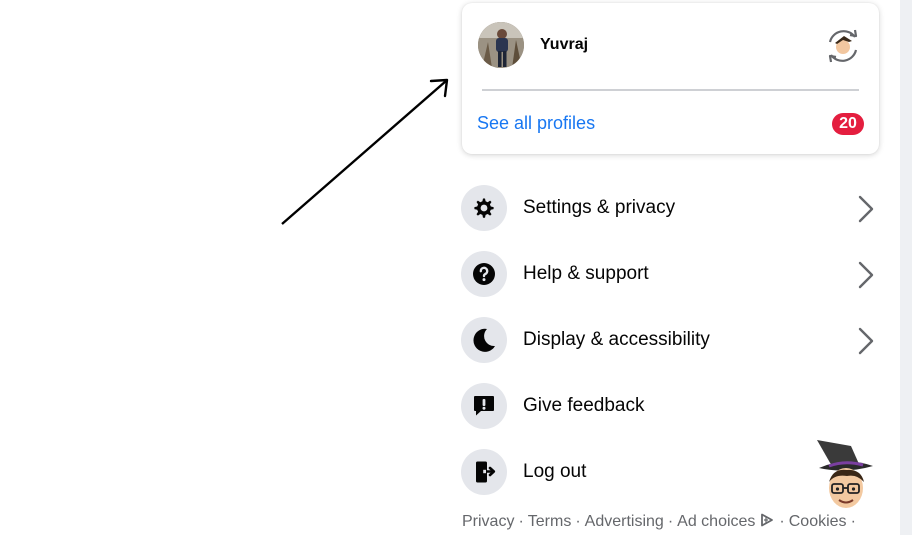 This screenshot has width=912, height=535. I want to click on profile-name: Yuvraj, so click(564, 45).